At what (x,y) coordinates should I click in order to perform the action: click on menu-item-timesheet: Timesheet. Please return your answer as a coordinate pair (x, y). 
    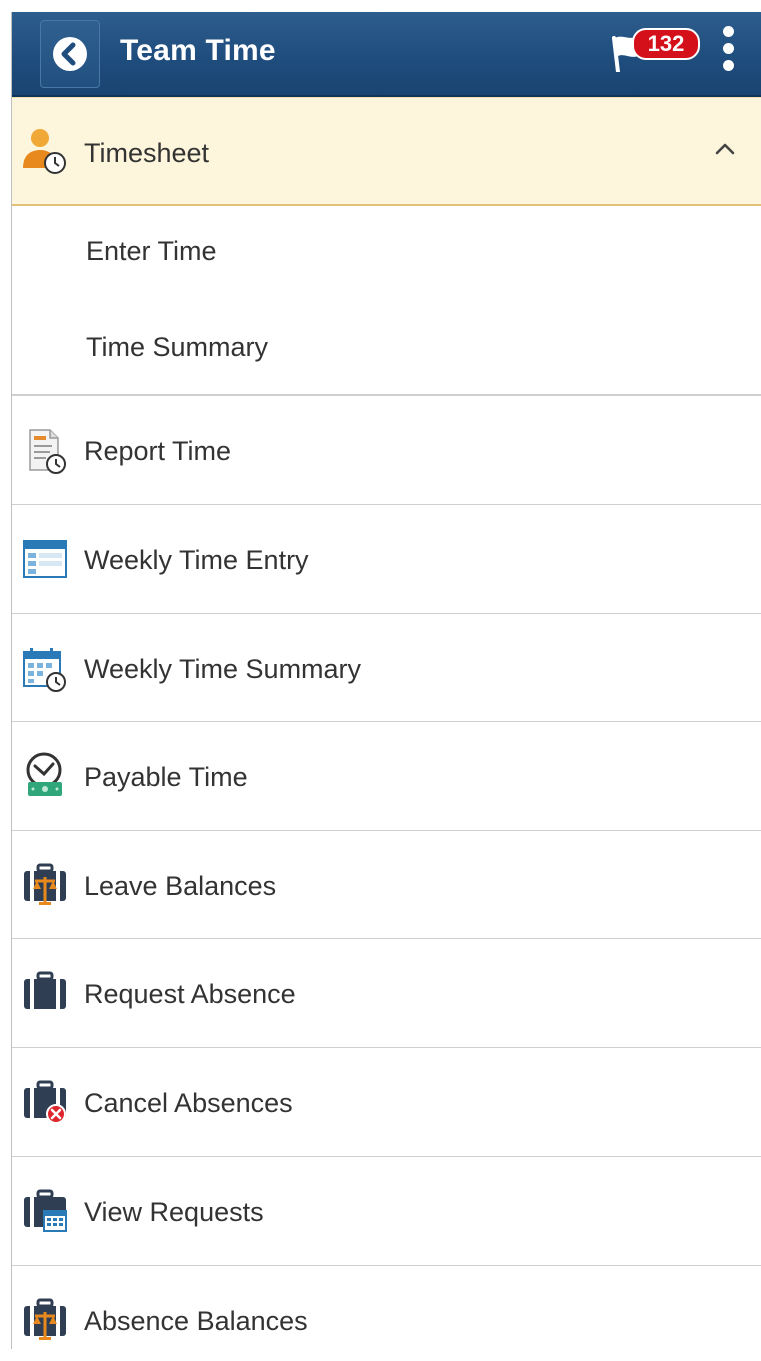
    Looking at the image, I should click on (386, 151).